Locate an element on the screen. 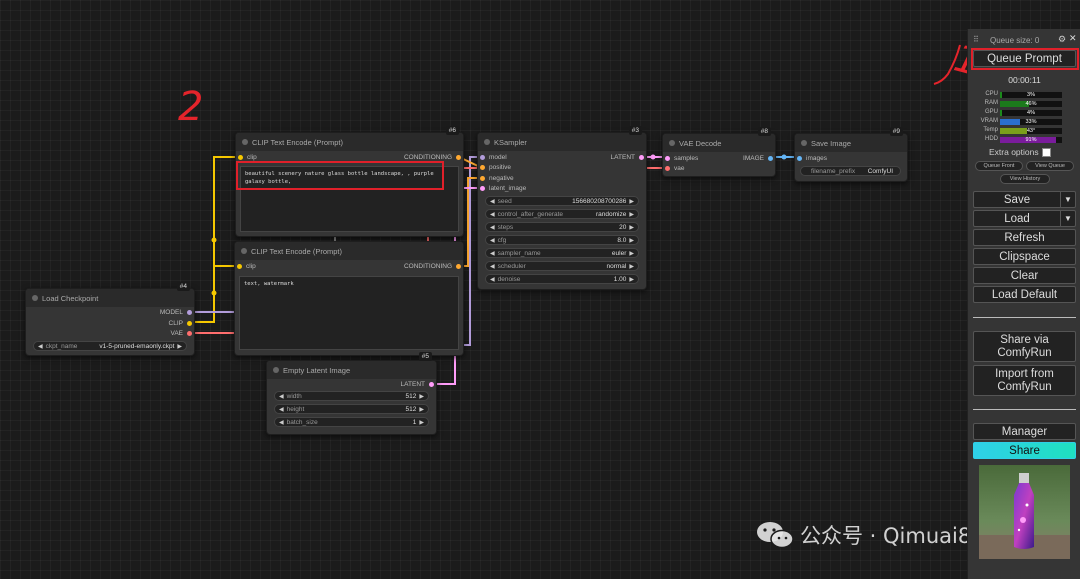 Image resolution: width=1080 pixels, height=579 pixels. output-image-preview is located at coordinates (1024, 512).